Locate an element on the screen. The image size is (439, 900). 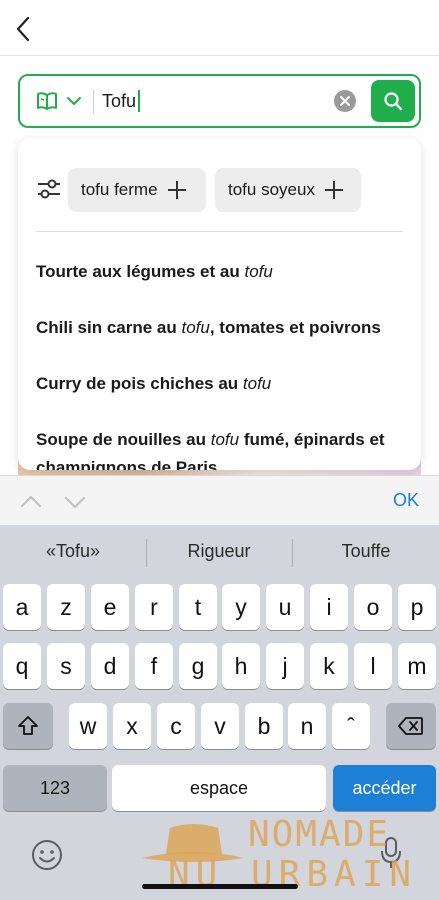
numbers-key: 123 is located at coordinates (55, 788).